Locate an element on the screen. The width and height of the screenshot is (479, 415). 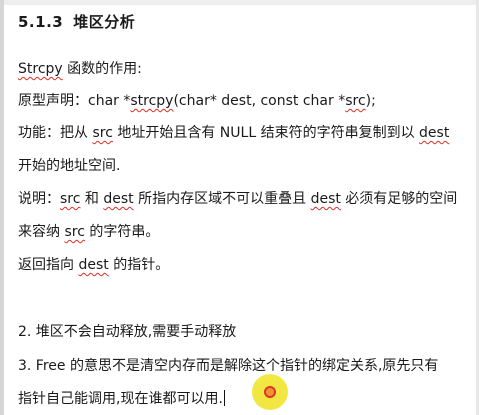
doc-line-10: 指针自己能调用,现在谁都可以用. is located at coordinates (121, 399).